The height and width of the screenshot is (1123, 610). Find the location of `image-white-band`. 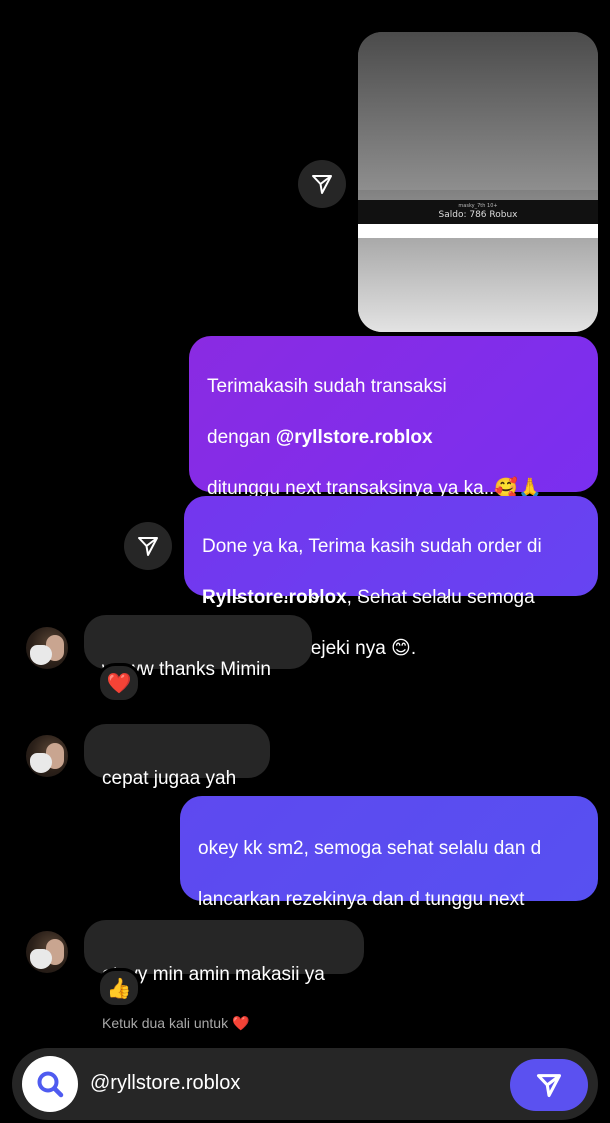

image-white-band is located at coordinates (478, 231).